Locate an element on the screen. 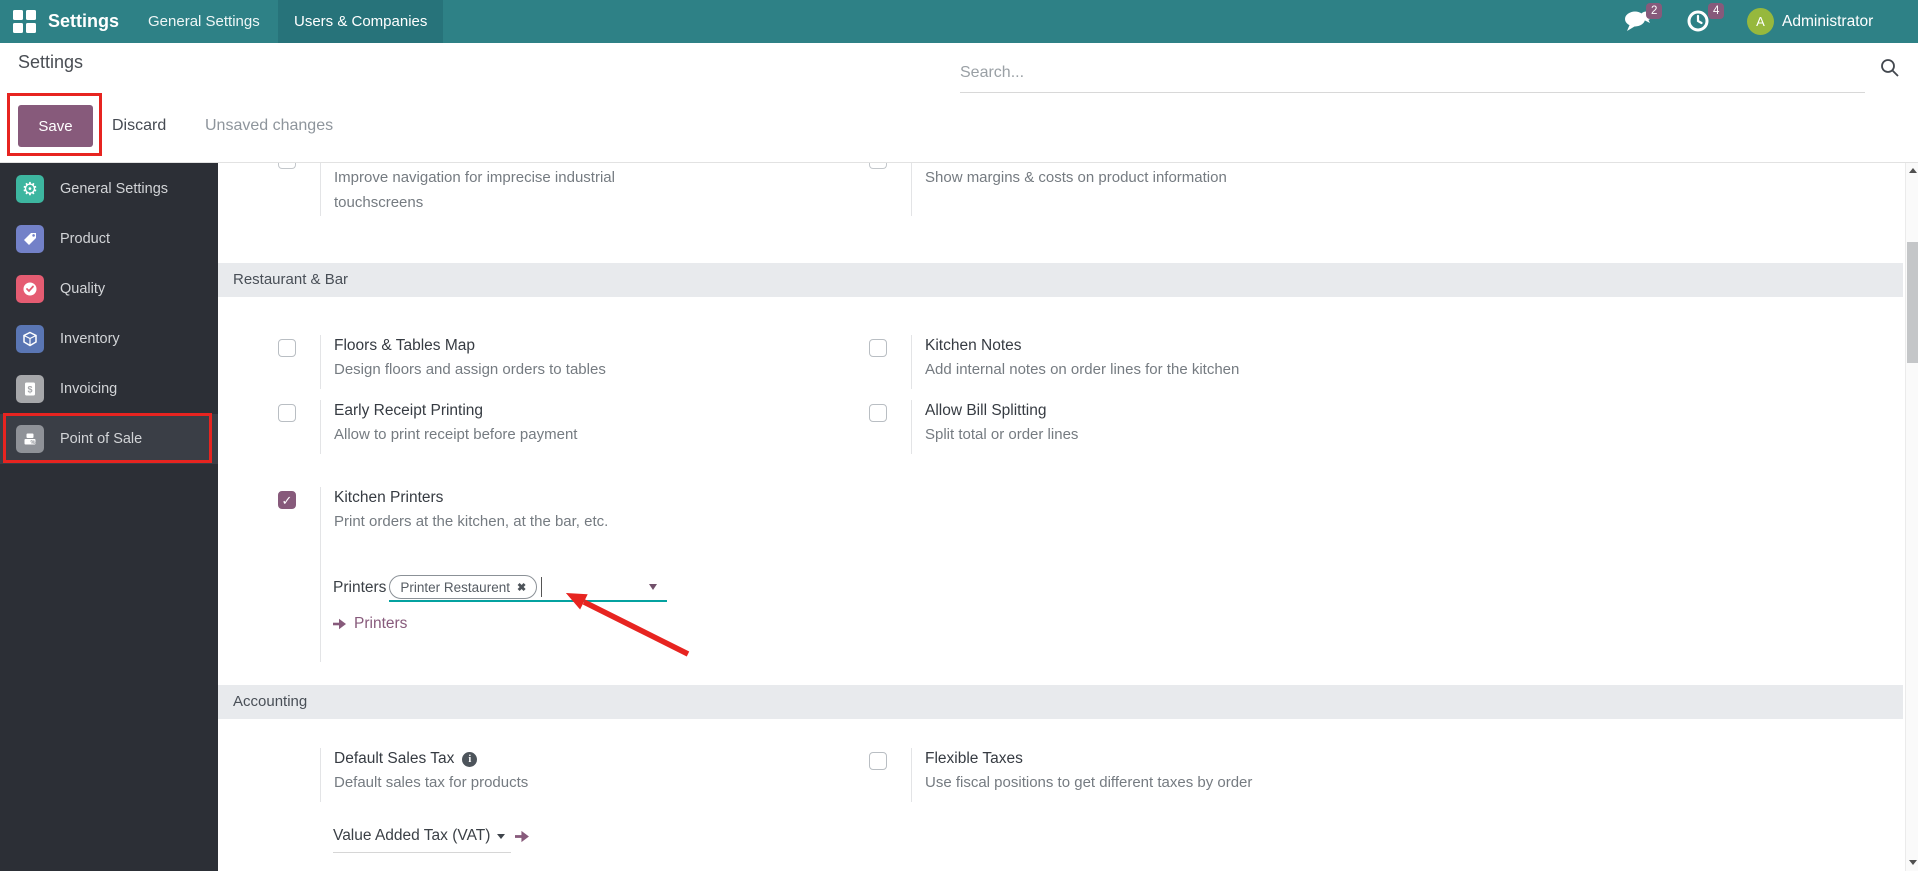 The width and height of the screenshot is (1918, 871). user-avatar: A is located at coordinates (1760, 21).